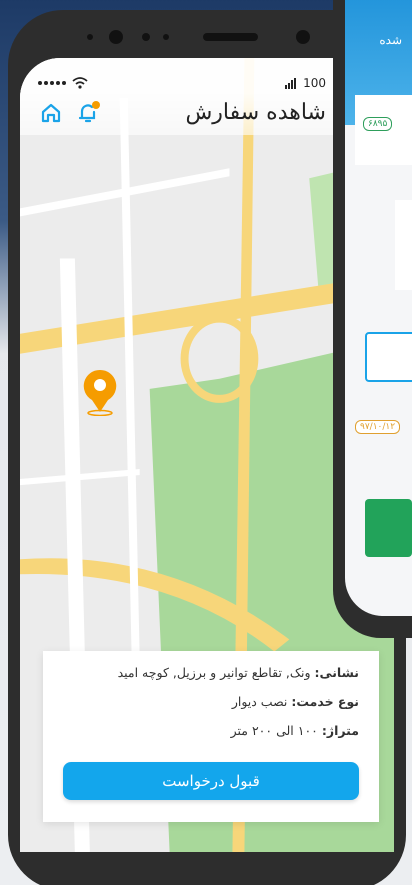  What do you see at coordinates (377, 427) in the screenshot?
I see `date-chip: ۹۷/۱۰/۱۲` at bounding box center [377, 427].